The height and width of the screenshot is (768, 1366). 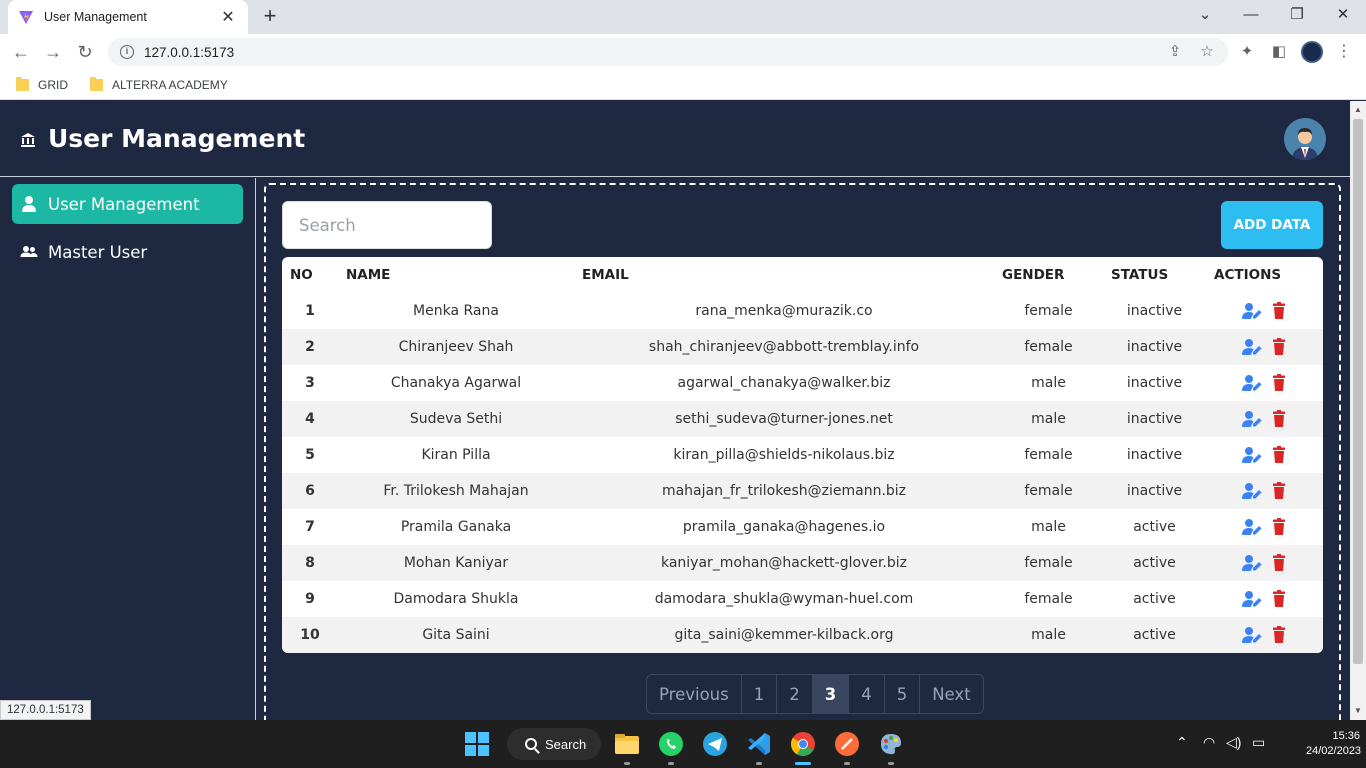 I want to click on add-data-button: ADD DATA, so click(x=1272, y=225).